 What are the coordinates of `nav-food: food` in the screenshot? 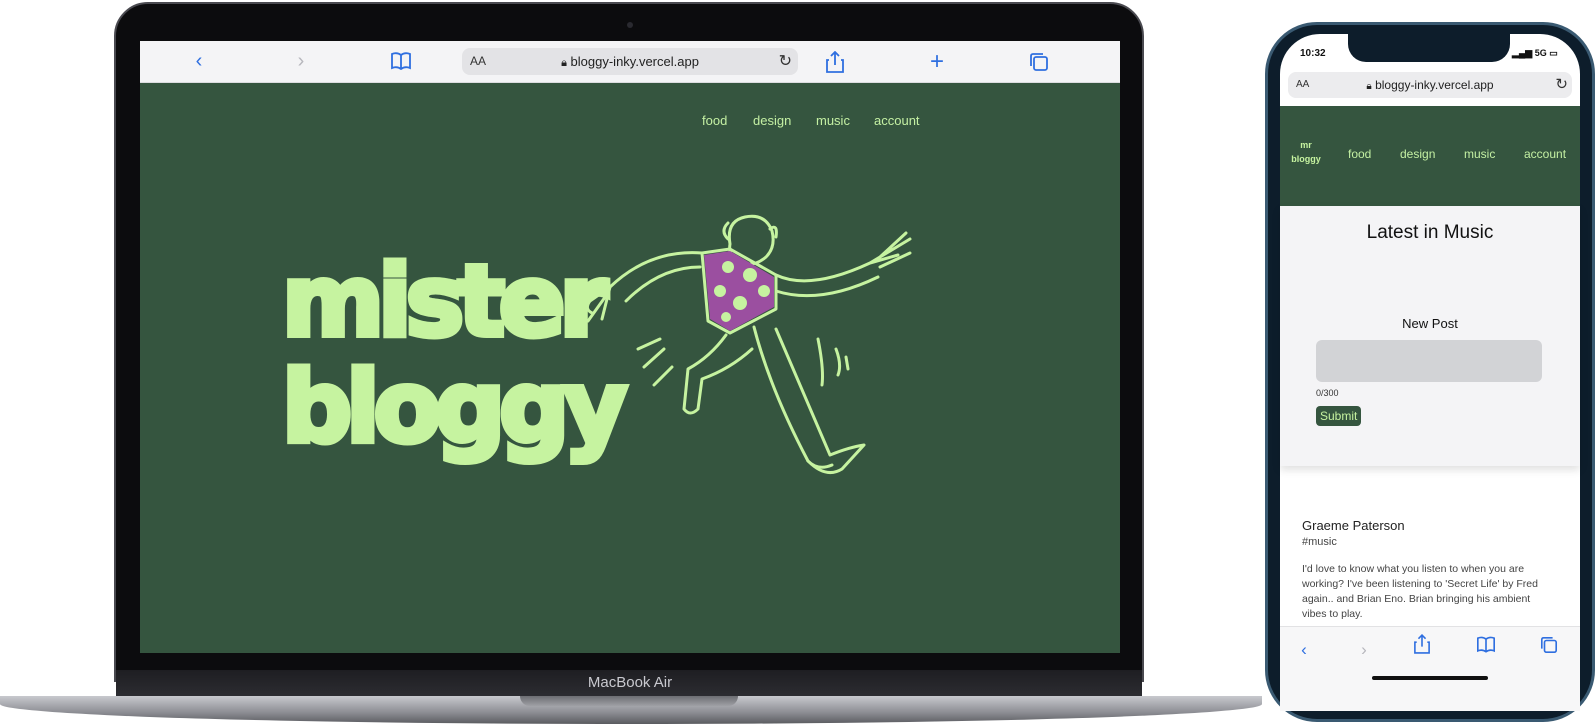 It's located at (714, 120).